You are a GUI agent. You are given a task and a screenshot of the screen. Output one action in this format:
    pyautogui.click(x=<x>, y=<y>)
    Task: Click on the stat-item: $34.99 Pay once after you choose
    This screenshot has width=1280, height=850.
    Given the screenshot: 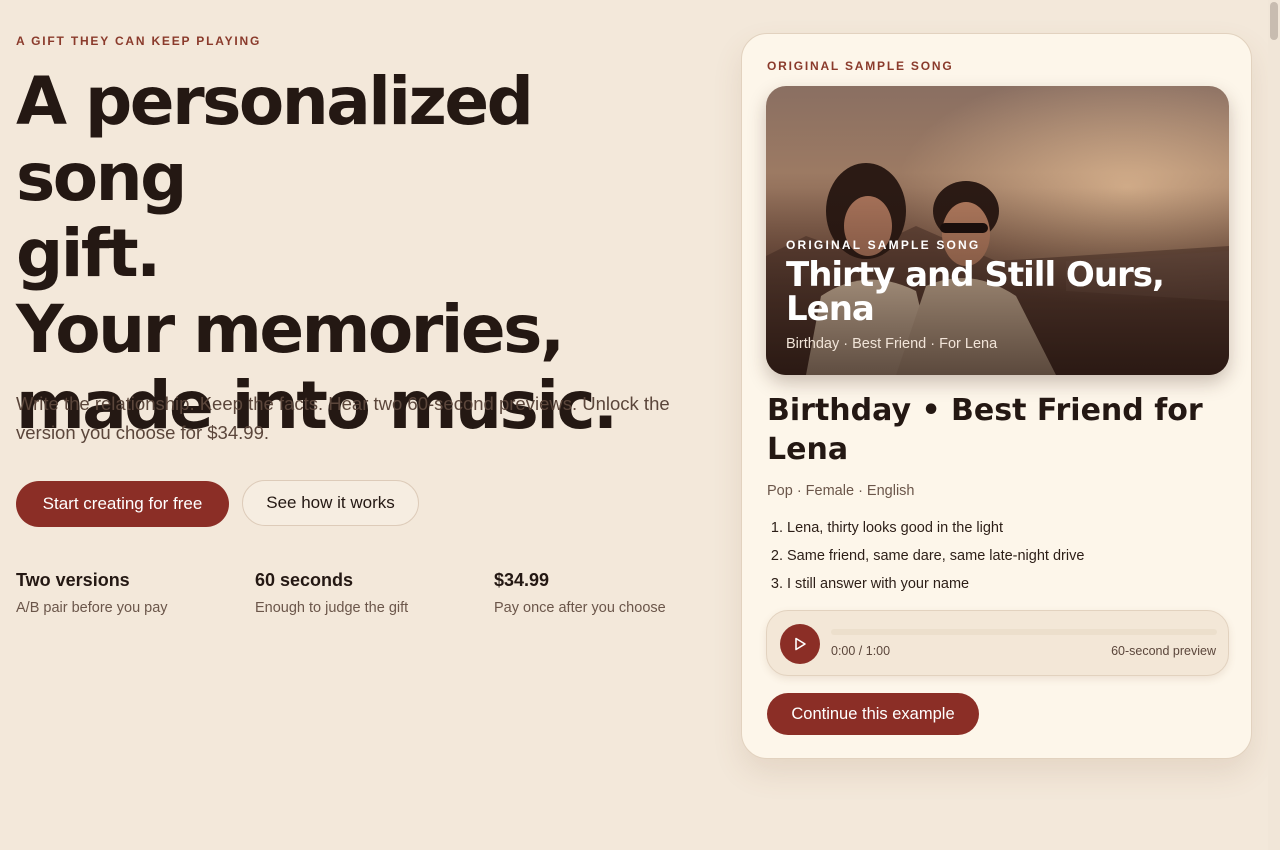 What is the action you would take?
    pyautogui.click(x=604, y=593)
    